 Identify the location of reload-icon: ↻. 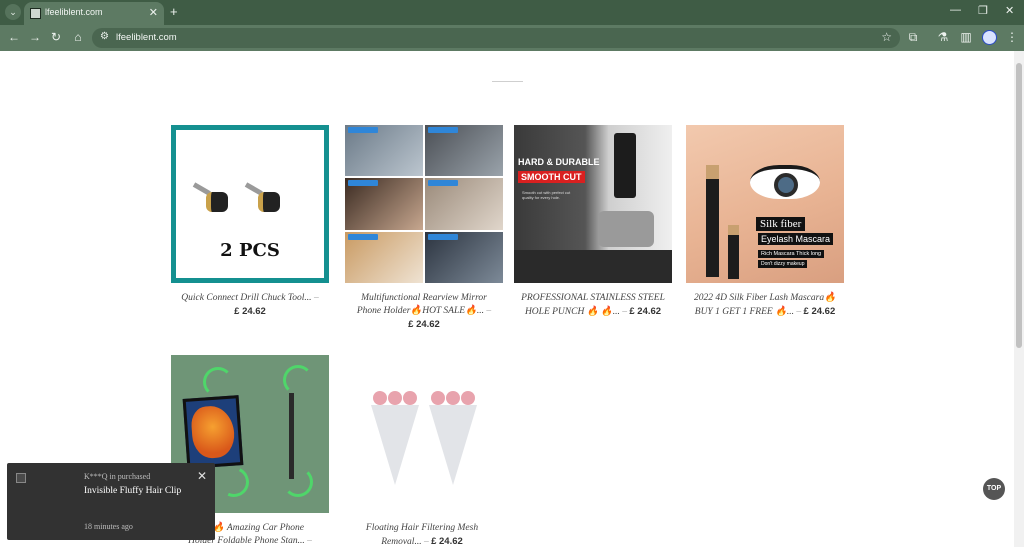
(56, 37).